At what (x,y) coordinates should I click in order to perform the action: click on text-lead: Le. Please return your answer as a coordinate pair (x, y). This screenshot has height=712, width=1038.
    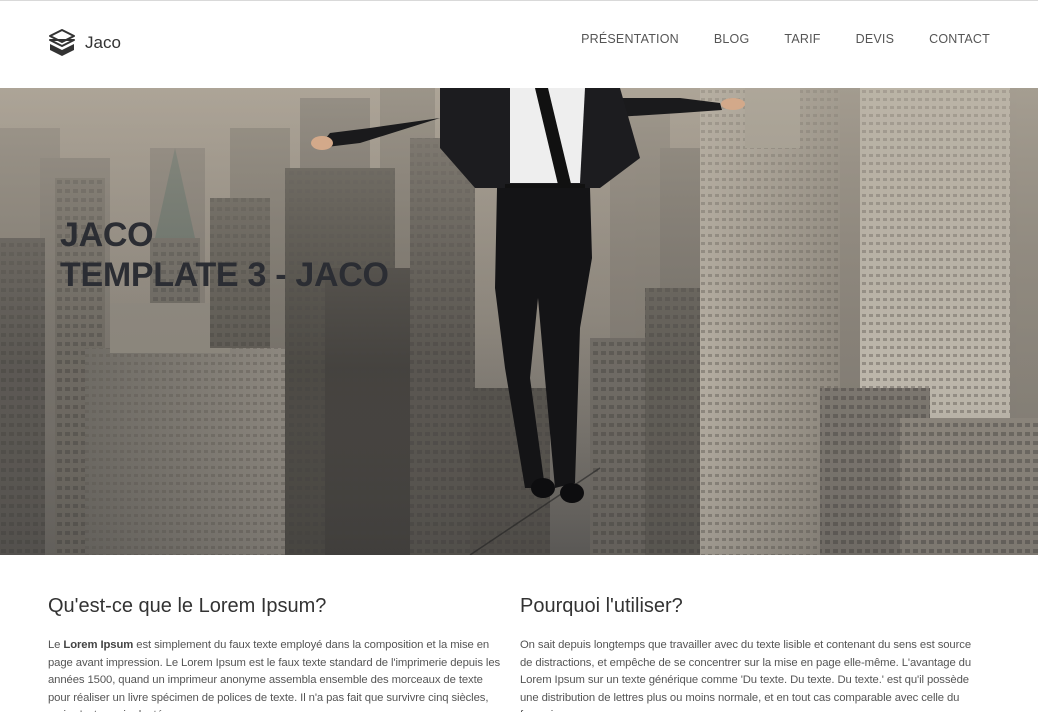
    Looking at the image, I should click on (56, 645).